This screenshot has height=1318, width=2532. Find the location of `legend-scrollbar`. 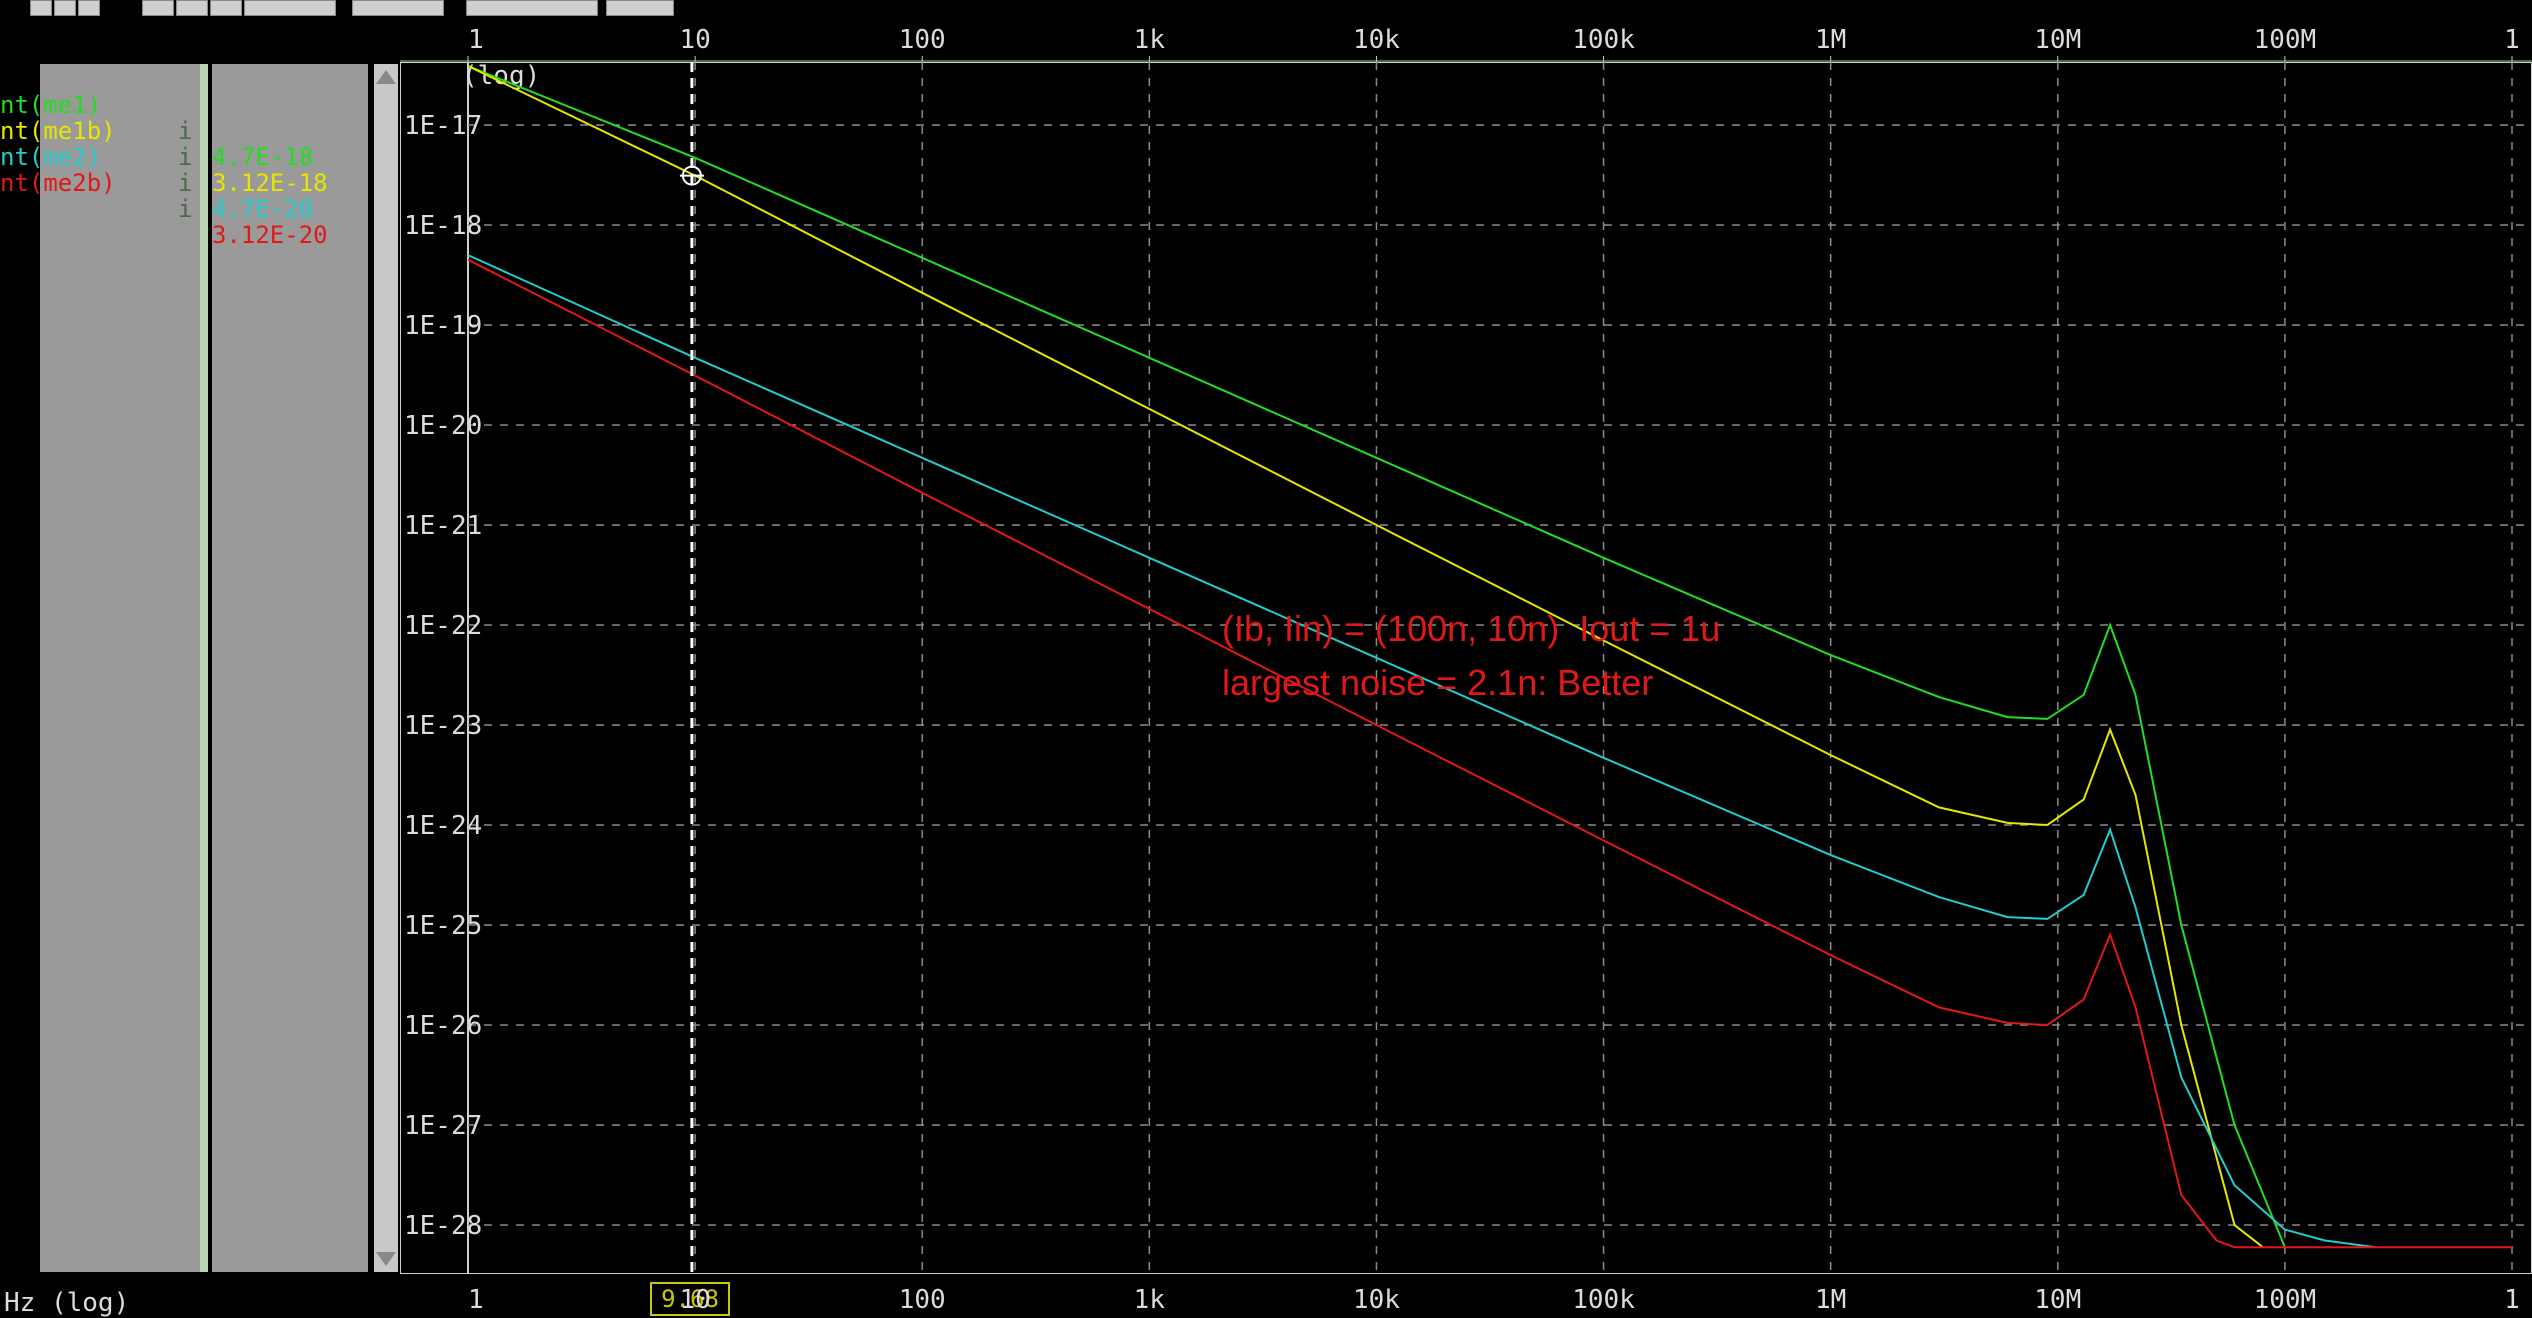

legend-scrollbar is located at coordinates (386, 668).